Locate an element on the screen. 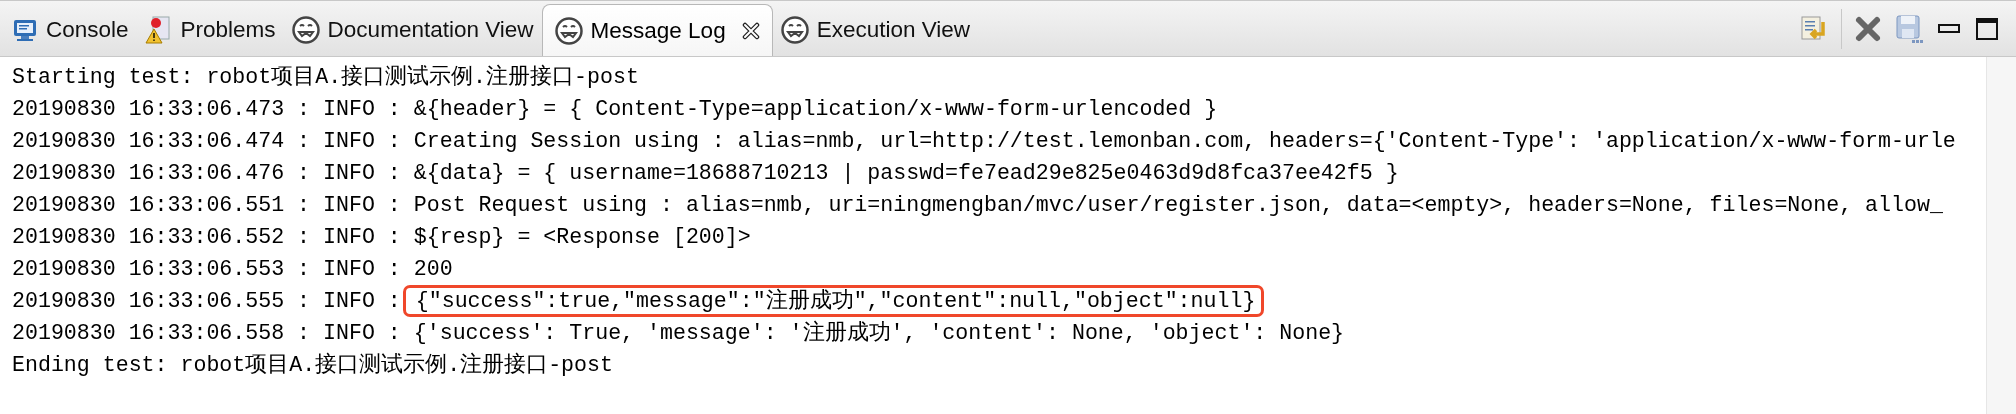 This screenshot has height=414, width=2016. tab: Documentation View is located at coordinates (412, 30).